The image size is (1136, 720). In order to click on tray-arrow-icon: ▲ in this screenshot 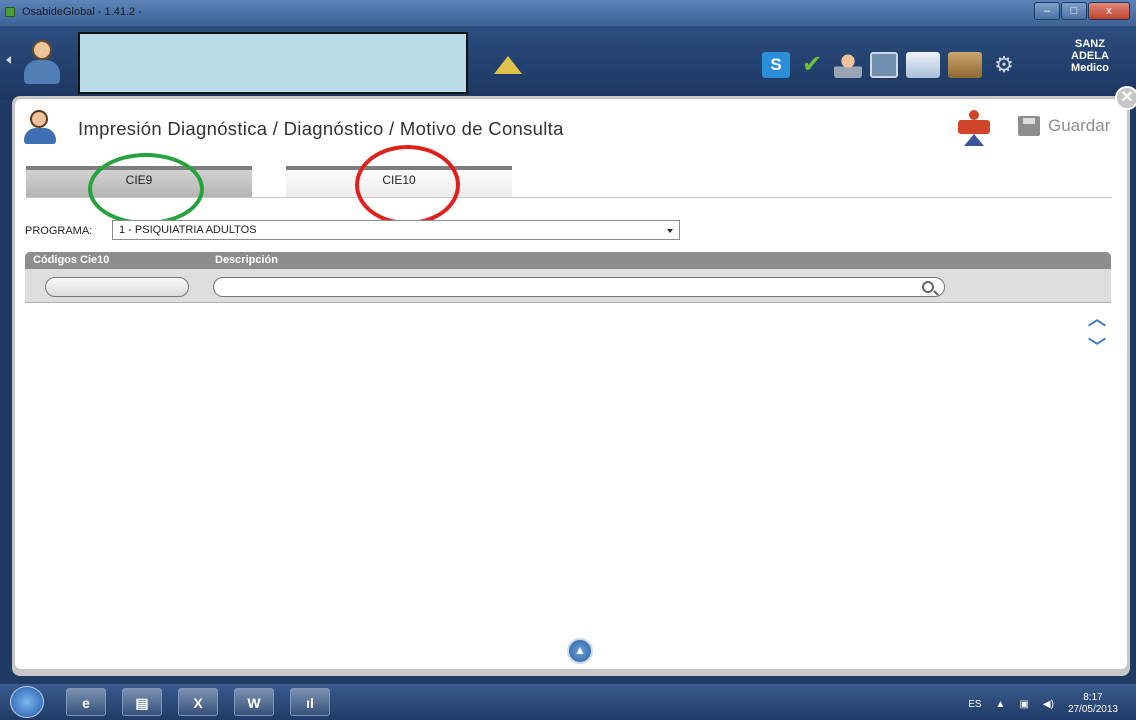, I will do `click(1001, 704)`.